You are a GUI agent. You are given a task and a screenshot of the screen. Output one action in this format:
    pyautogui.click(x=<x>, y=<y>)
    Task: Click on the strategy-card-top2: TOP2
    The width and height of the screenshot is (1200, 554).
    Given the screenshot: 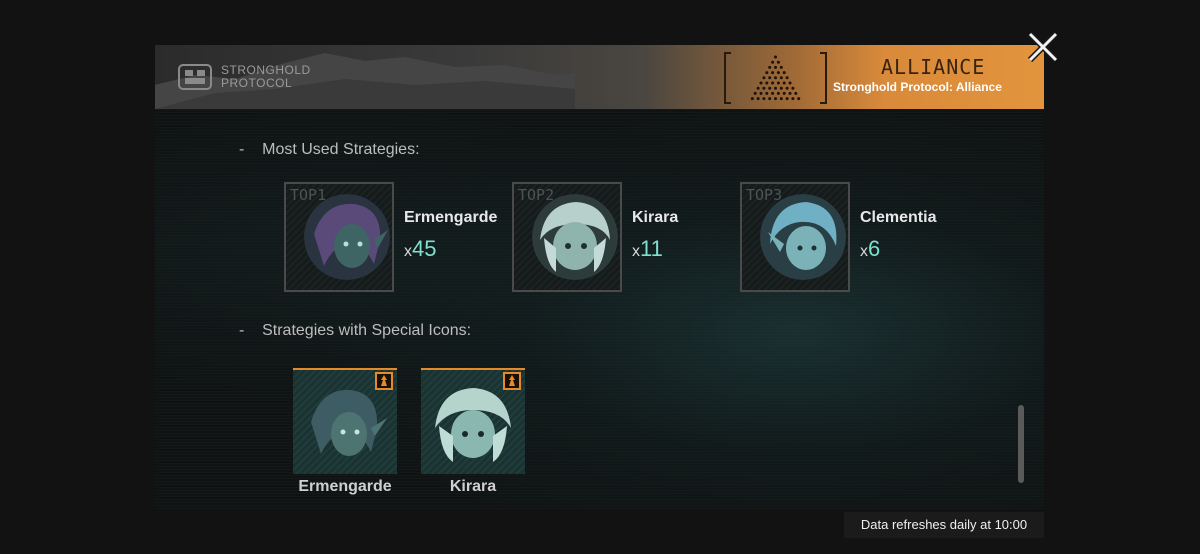 What is the action you would take?
    pyautogui.click(x=567, y=237)
    